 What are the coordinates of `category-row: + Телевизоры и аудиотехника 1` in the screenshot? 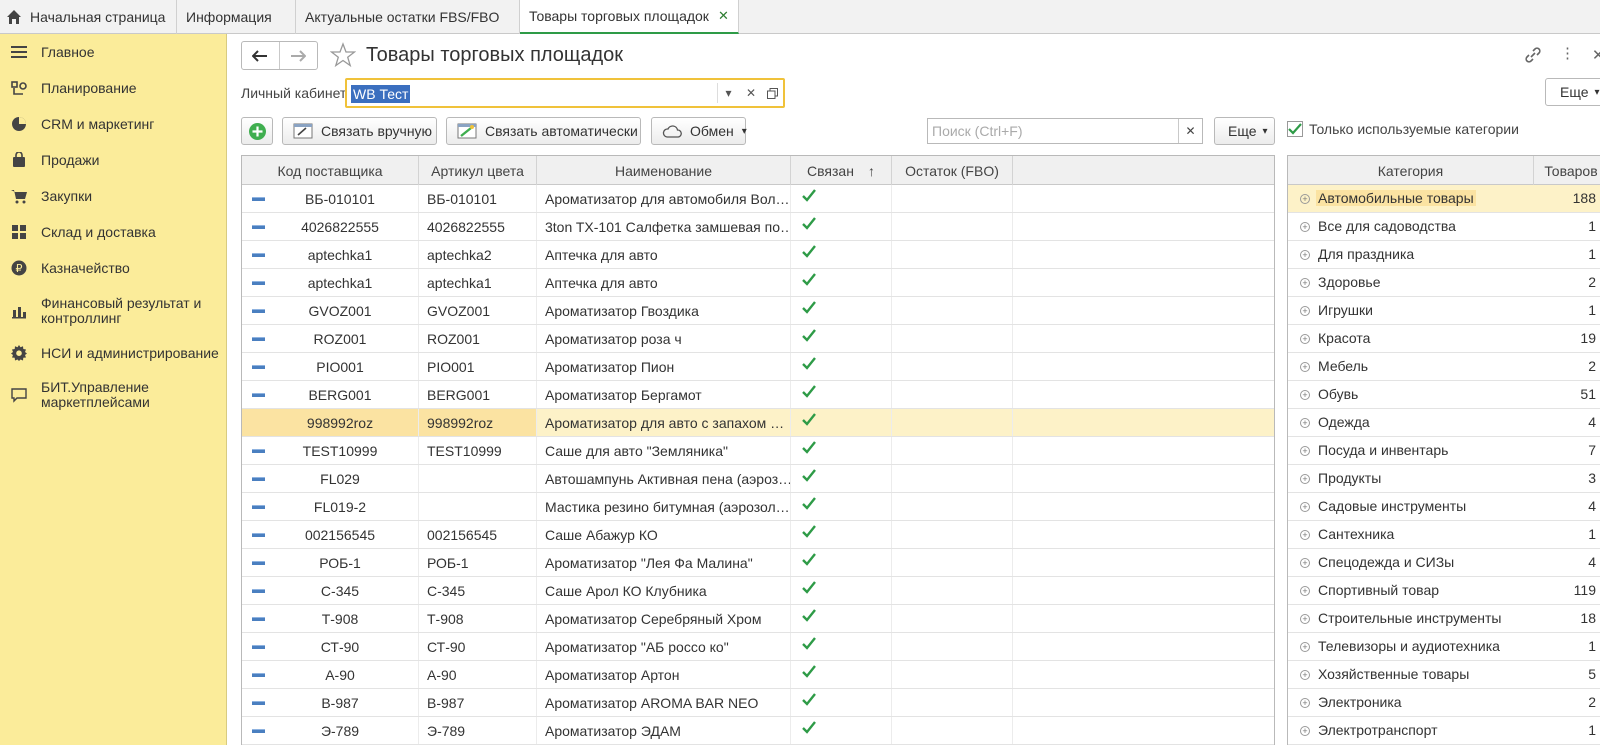 It's located at (1444, 647).